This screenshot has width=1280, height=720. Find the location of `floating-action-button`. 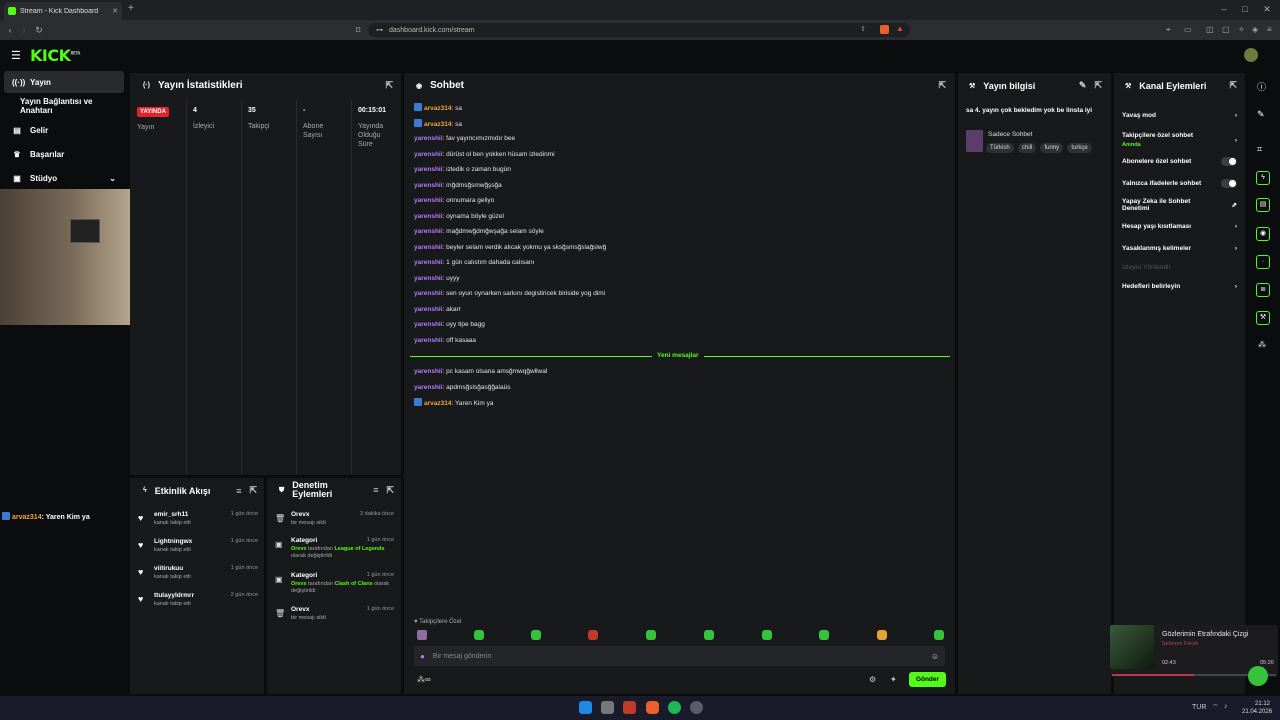

floating-action-button is located at coordinates (1258, 676).